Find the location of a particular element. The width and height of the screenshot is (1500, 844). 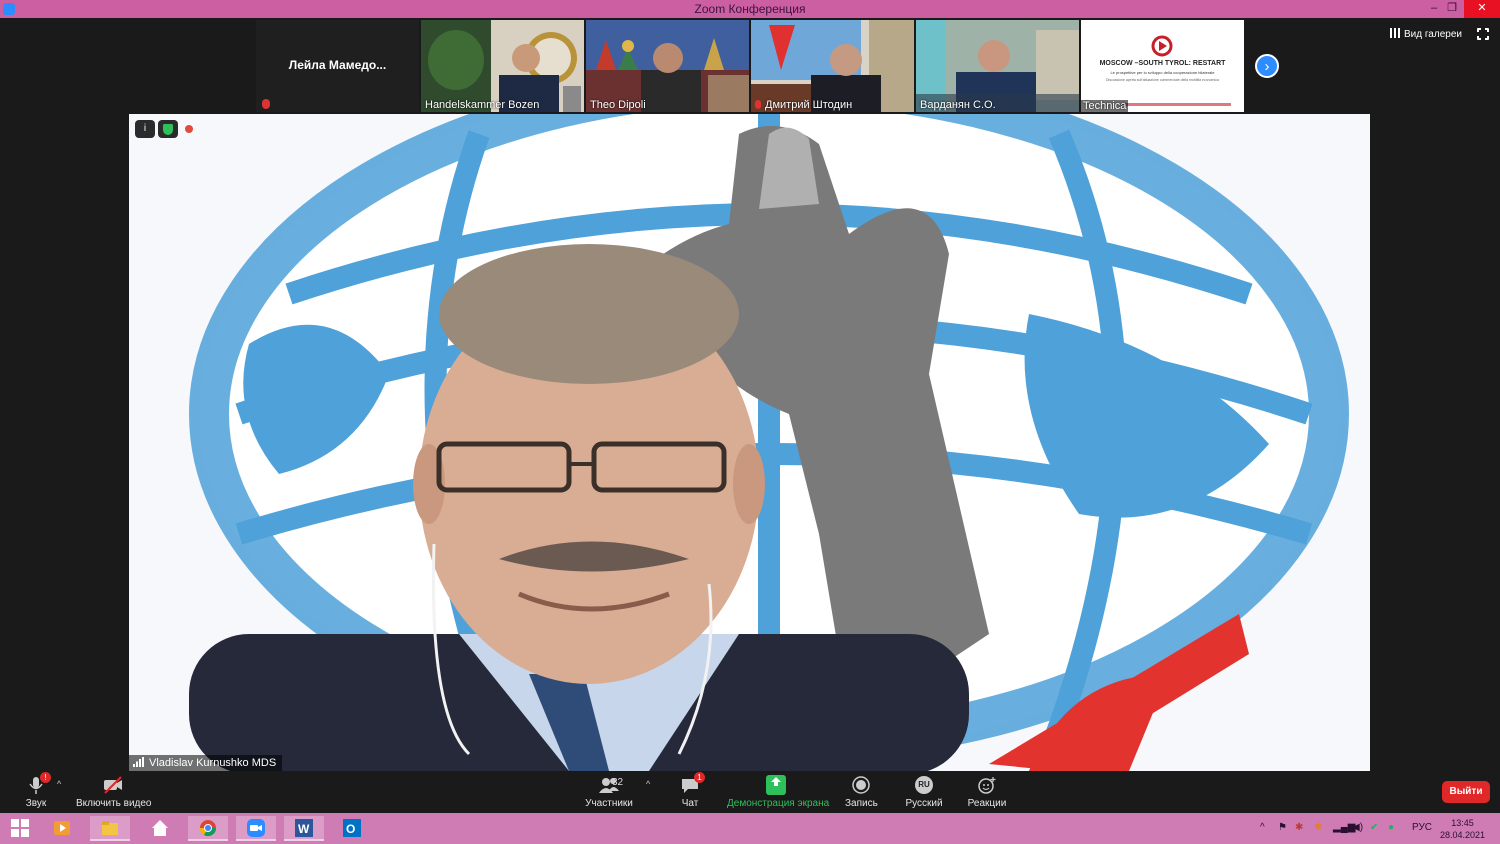

tray-expand-icon: ^ is located at coordinates (1262, 827).